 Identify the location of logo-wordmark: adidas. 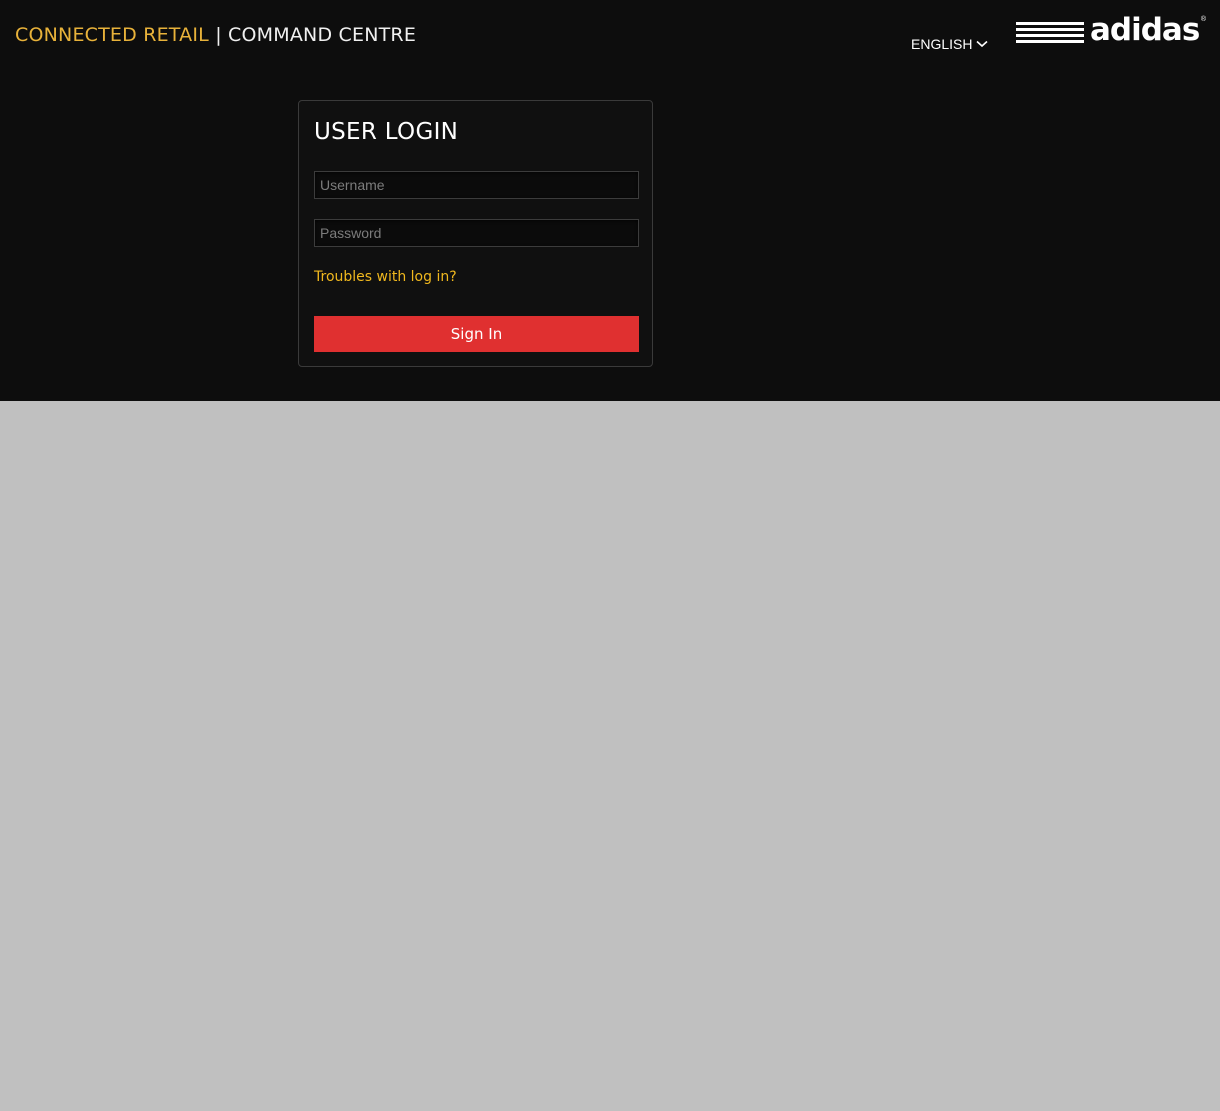
(1145, 30).